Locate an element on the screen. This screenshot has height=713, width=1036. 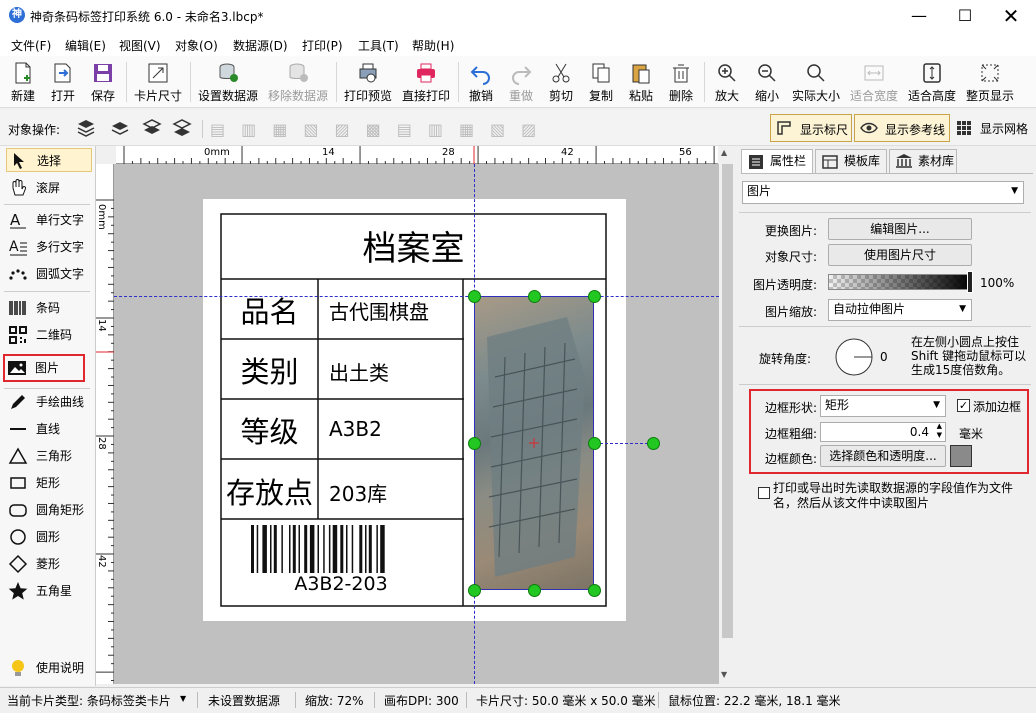
label-key-category: 类别 is located at coordinates (269, 370).